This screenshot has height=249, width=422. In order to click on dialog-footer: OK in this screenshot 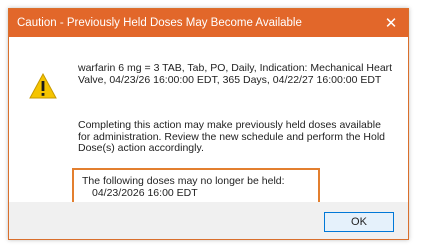, I will do `click(208, 220)`.